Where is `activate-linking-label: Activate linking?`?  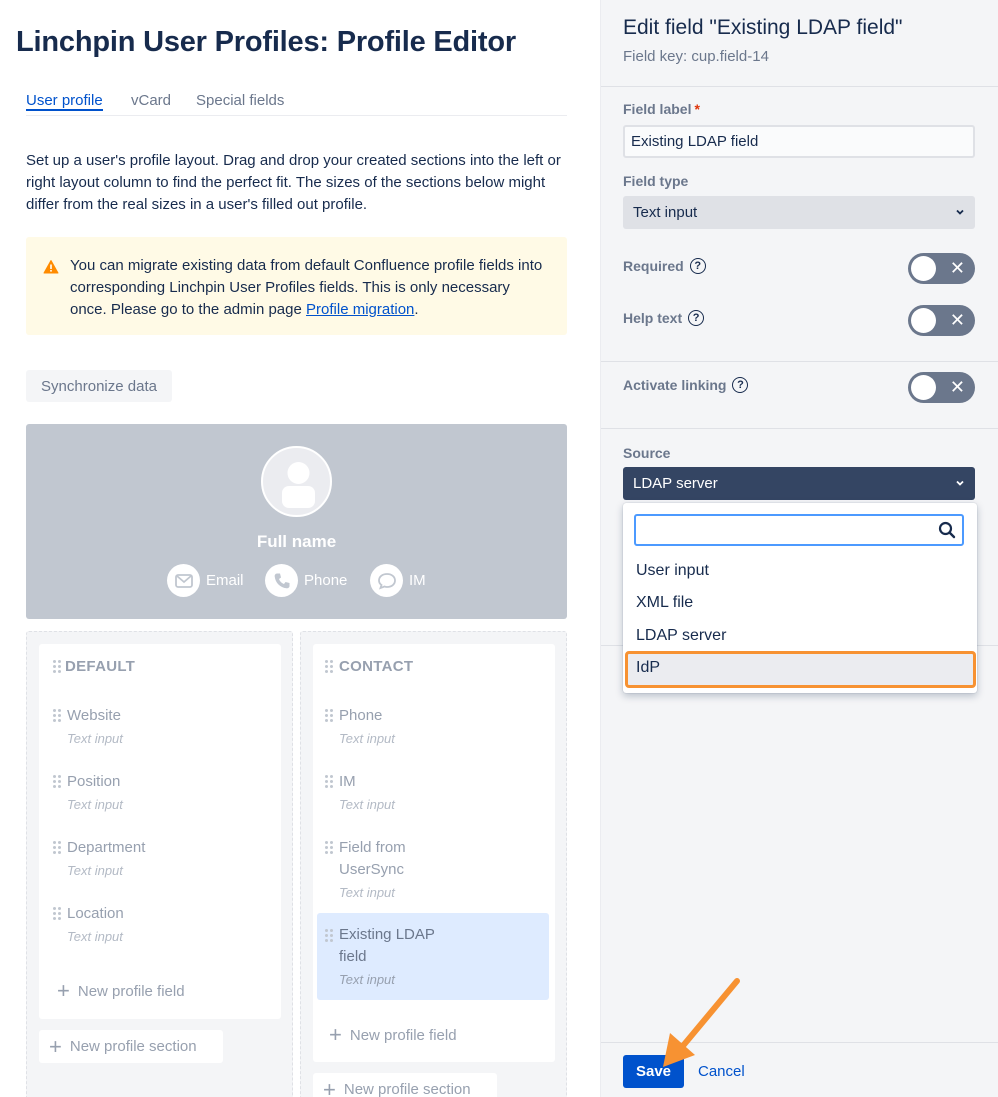
activate-linking-label: Activate linking? is located at coordinates (686, 385).